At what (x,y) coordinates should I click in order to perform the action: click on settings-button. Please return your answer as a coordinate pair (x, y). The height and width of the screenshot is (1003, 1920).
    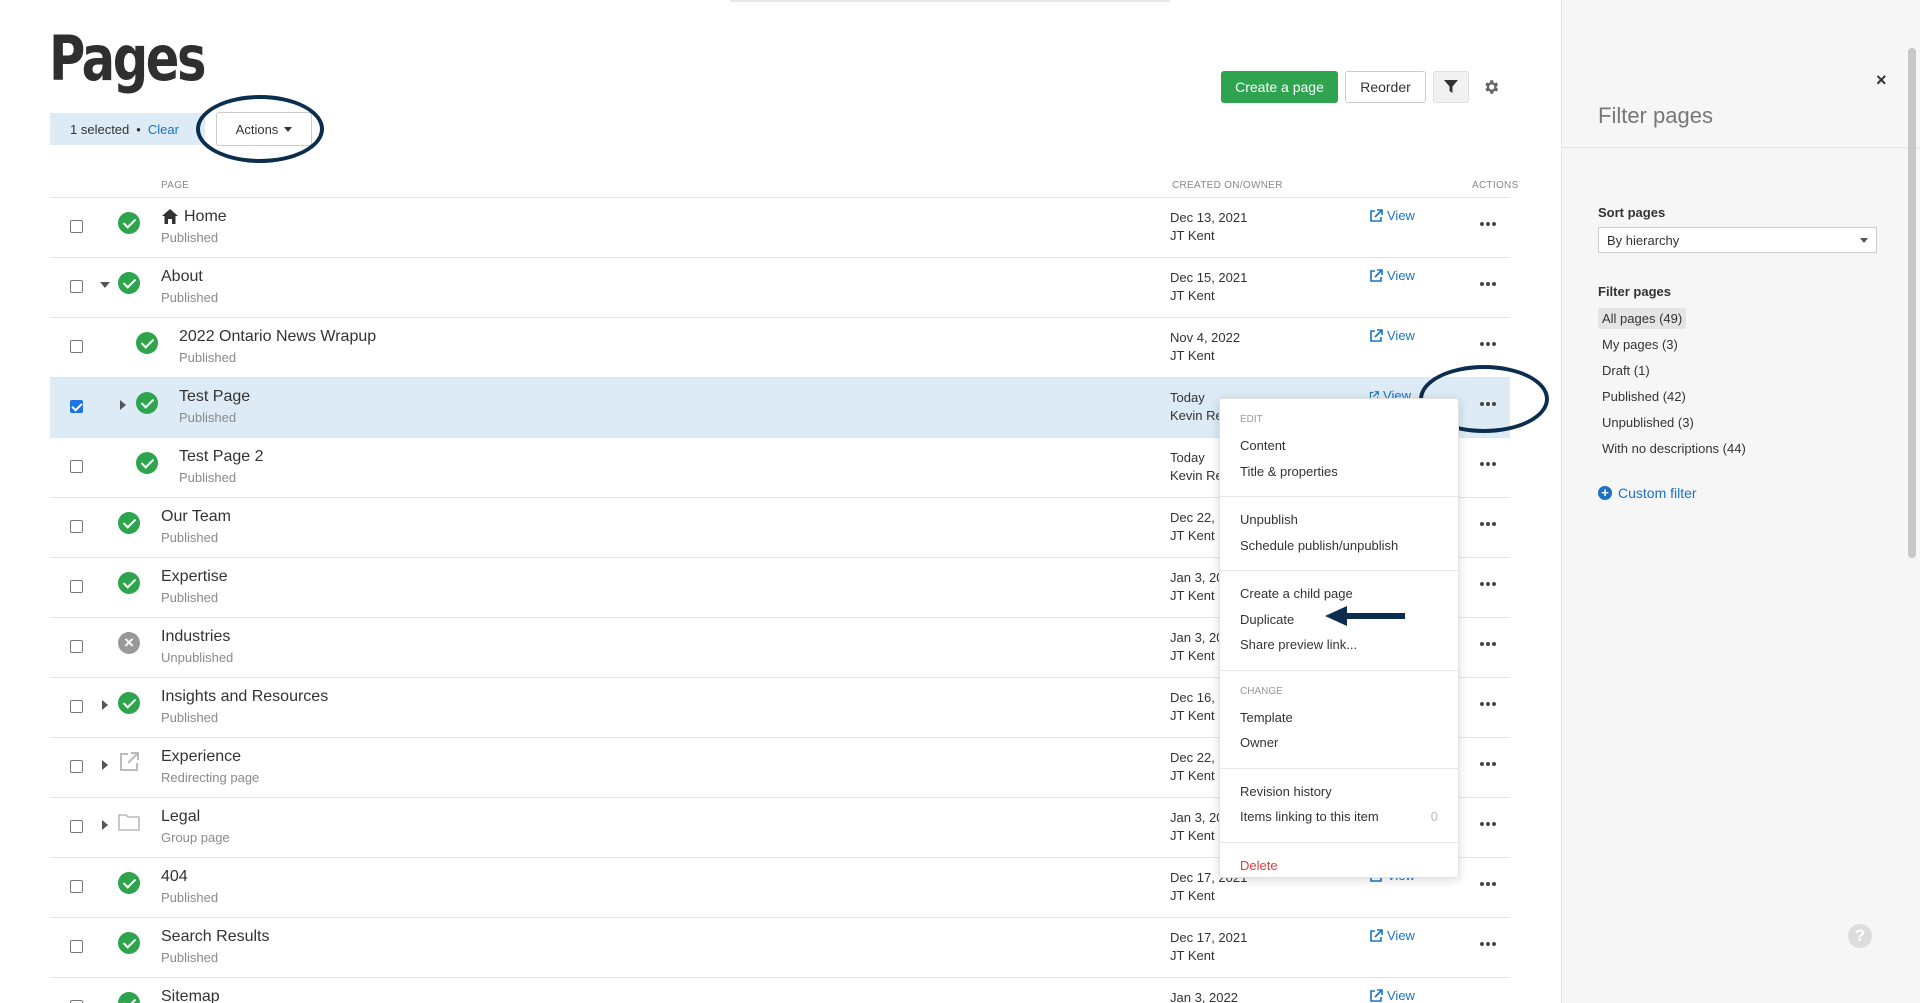
    Looking at the image, I should click on (1491, 87).